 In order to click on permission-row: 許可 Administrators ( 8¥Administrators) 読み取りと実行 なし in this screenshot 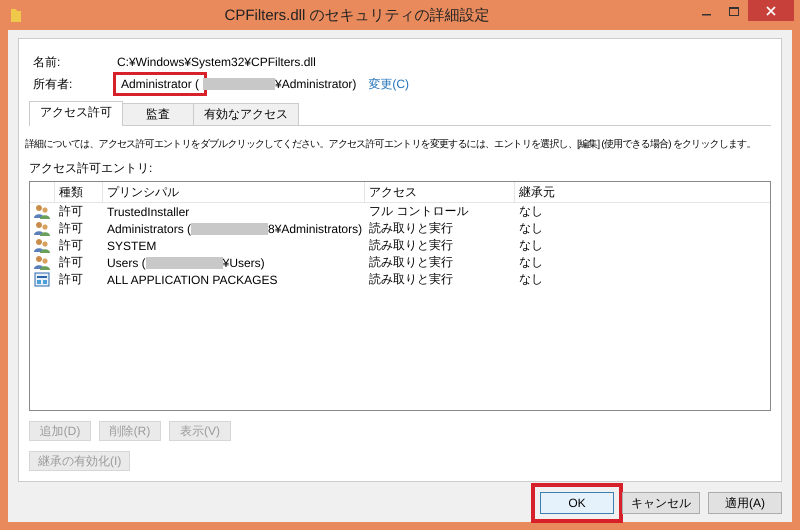, I will do `click(400, 228)`.